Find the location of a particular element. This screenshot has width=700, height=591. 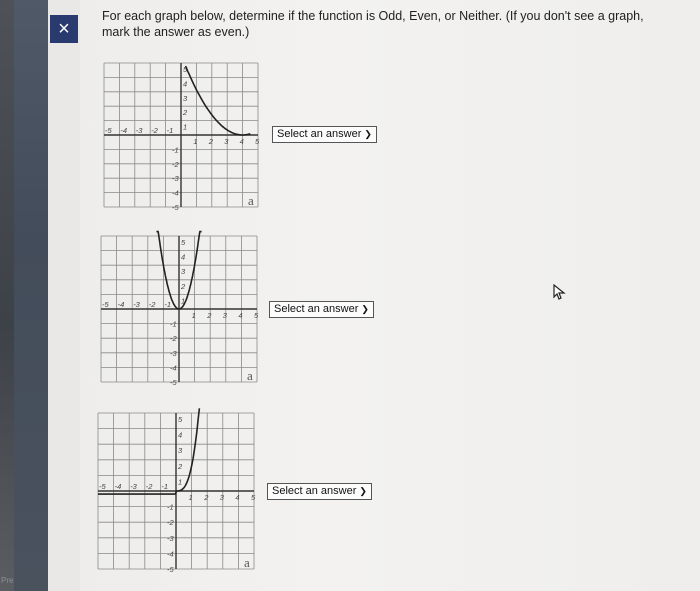

answer-select-2-value: Select an answer is located at coordinates (316, 309).